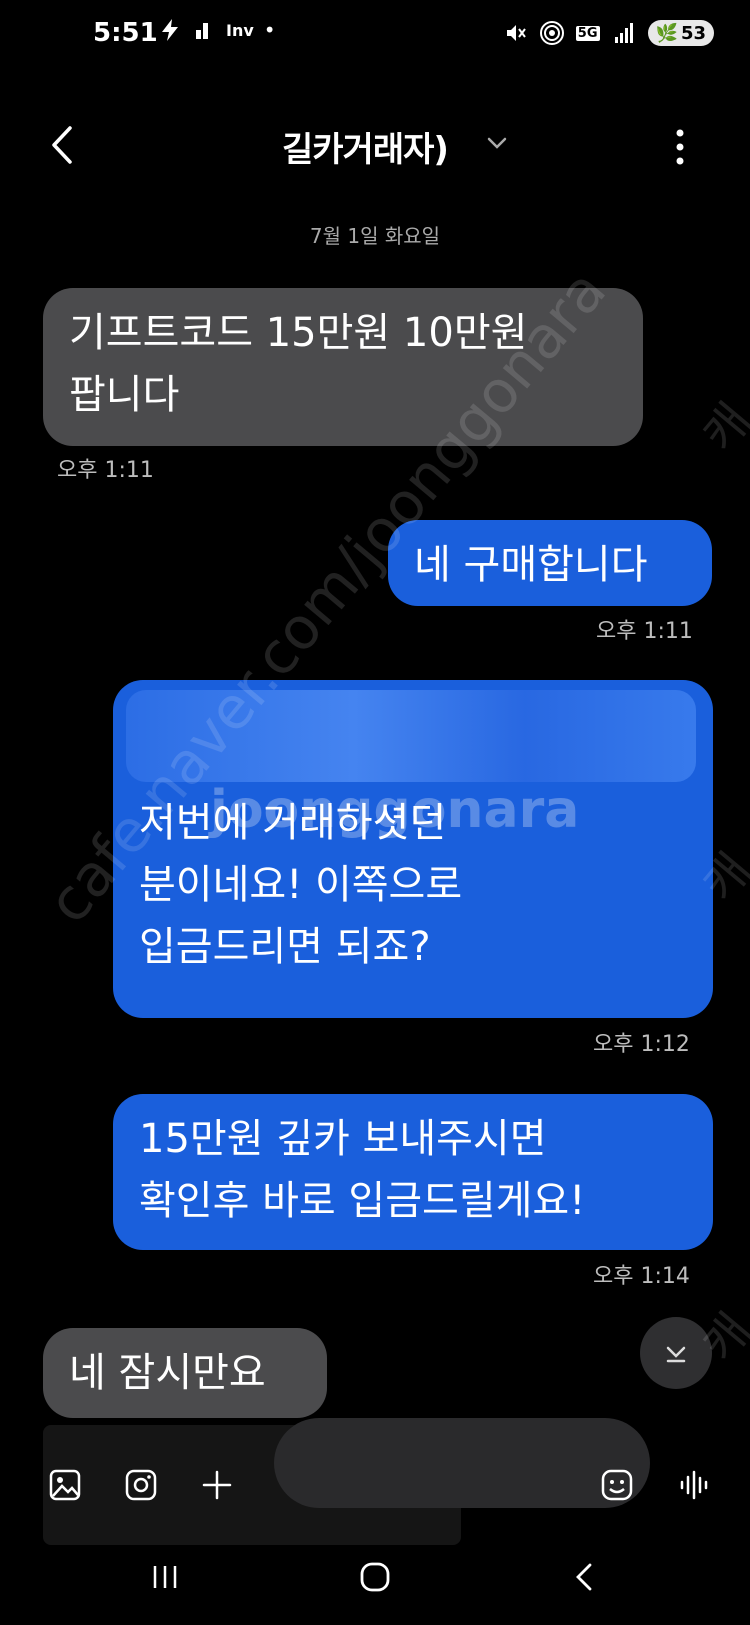 The width and height of the screenshot is (750, 1625). What do you see at coordinates (516, 33) in the screenshot?
I see `mute-icon` at bounding box center [516, 33].